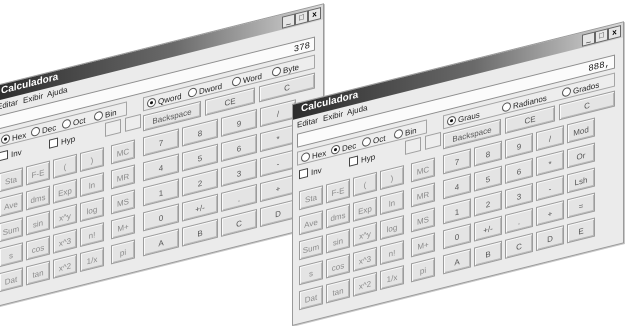 The width and height of the screenshot is (630, 326). I want to click on key-or-button: Or, so click(581, 155).